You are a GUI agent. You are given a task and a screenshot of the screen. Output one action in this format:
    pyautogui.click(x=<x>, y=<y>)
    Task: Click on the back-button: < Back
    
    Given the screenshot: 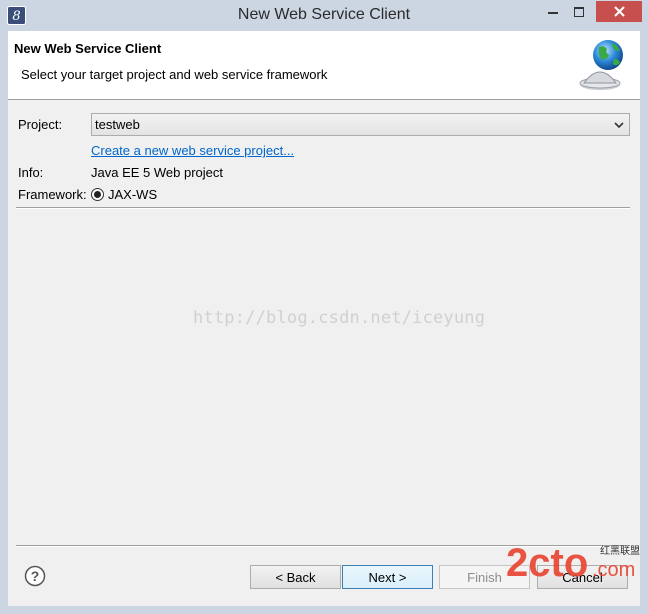 What is the action you would take?
    pyautogui.click(x=295, y=577)
    